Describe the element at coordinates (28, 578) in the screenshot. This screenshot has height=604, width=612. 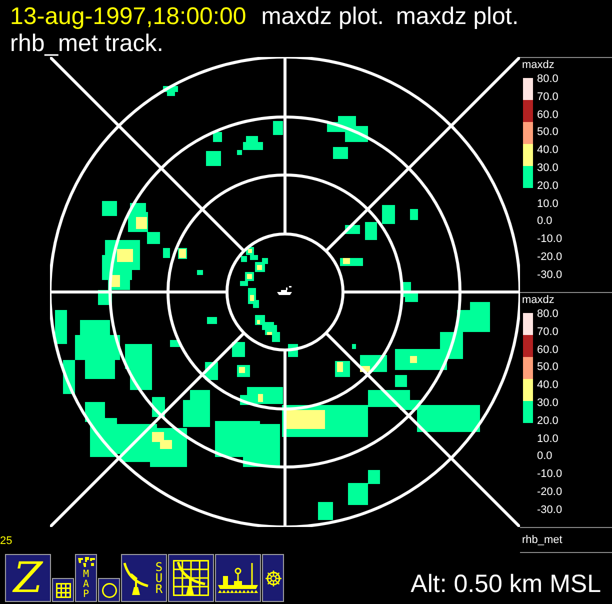
I see `z-button: Z` at that location.